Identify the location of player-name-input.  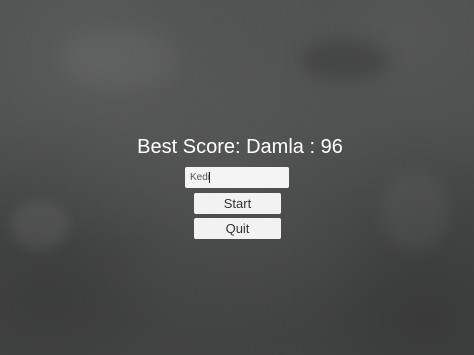
(237, 177).